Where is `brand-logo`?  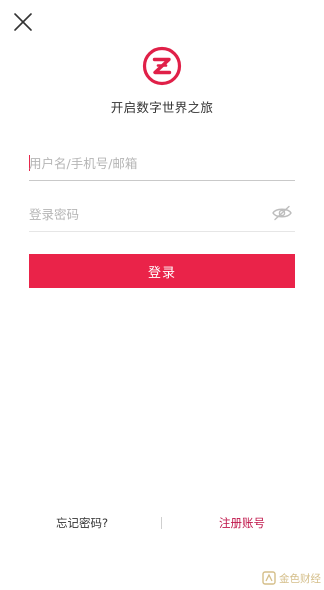 brand-logo is located at coordinates (162, 66).